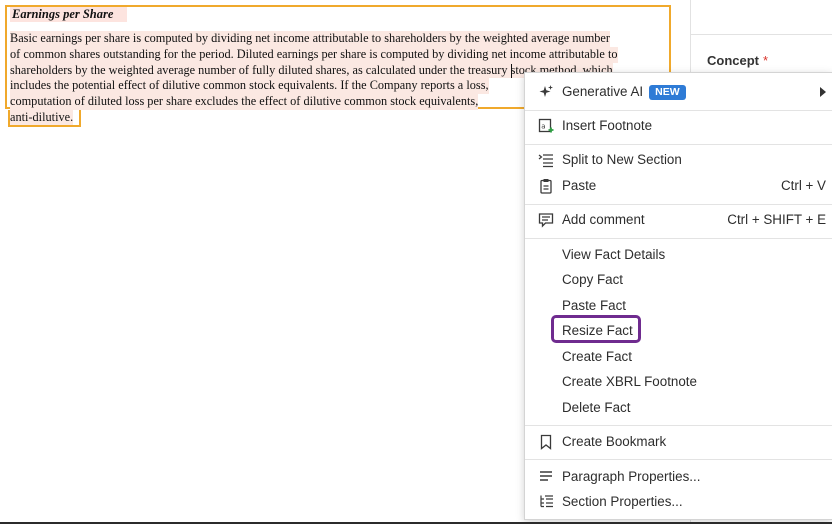  What do you see at coordinates (761, 34) in the screenshot?
I see `panel-divider` at bounding box center [761, 34].